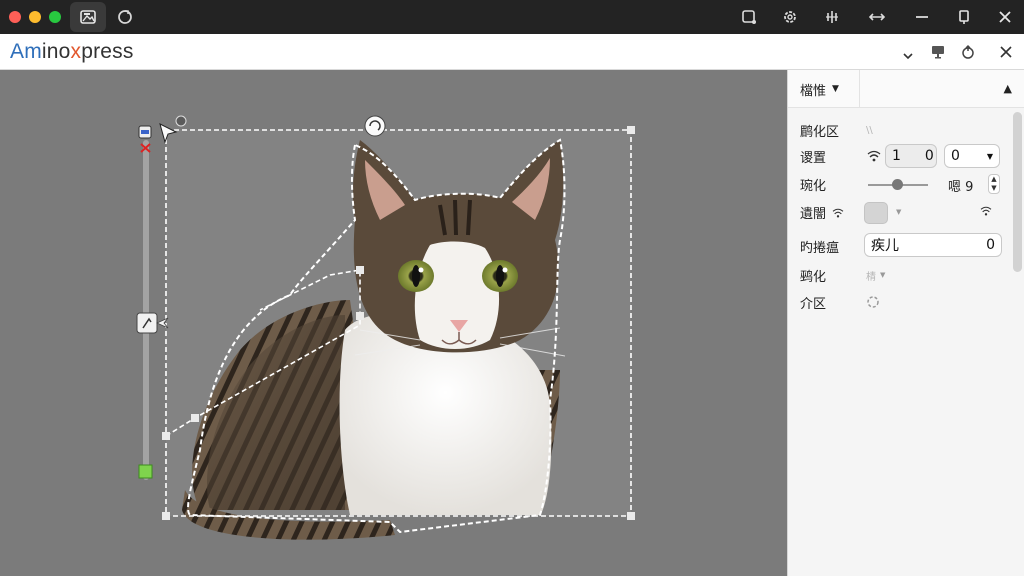 The height and width of the screenshot is (576, 1024). I want to click on brand-part-b: ino, so click(56, 51).